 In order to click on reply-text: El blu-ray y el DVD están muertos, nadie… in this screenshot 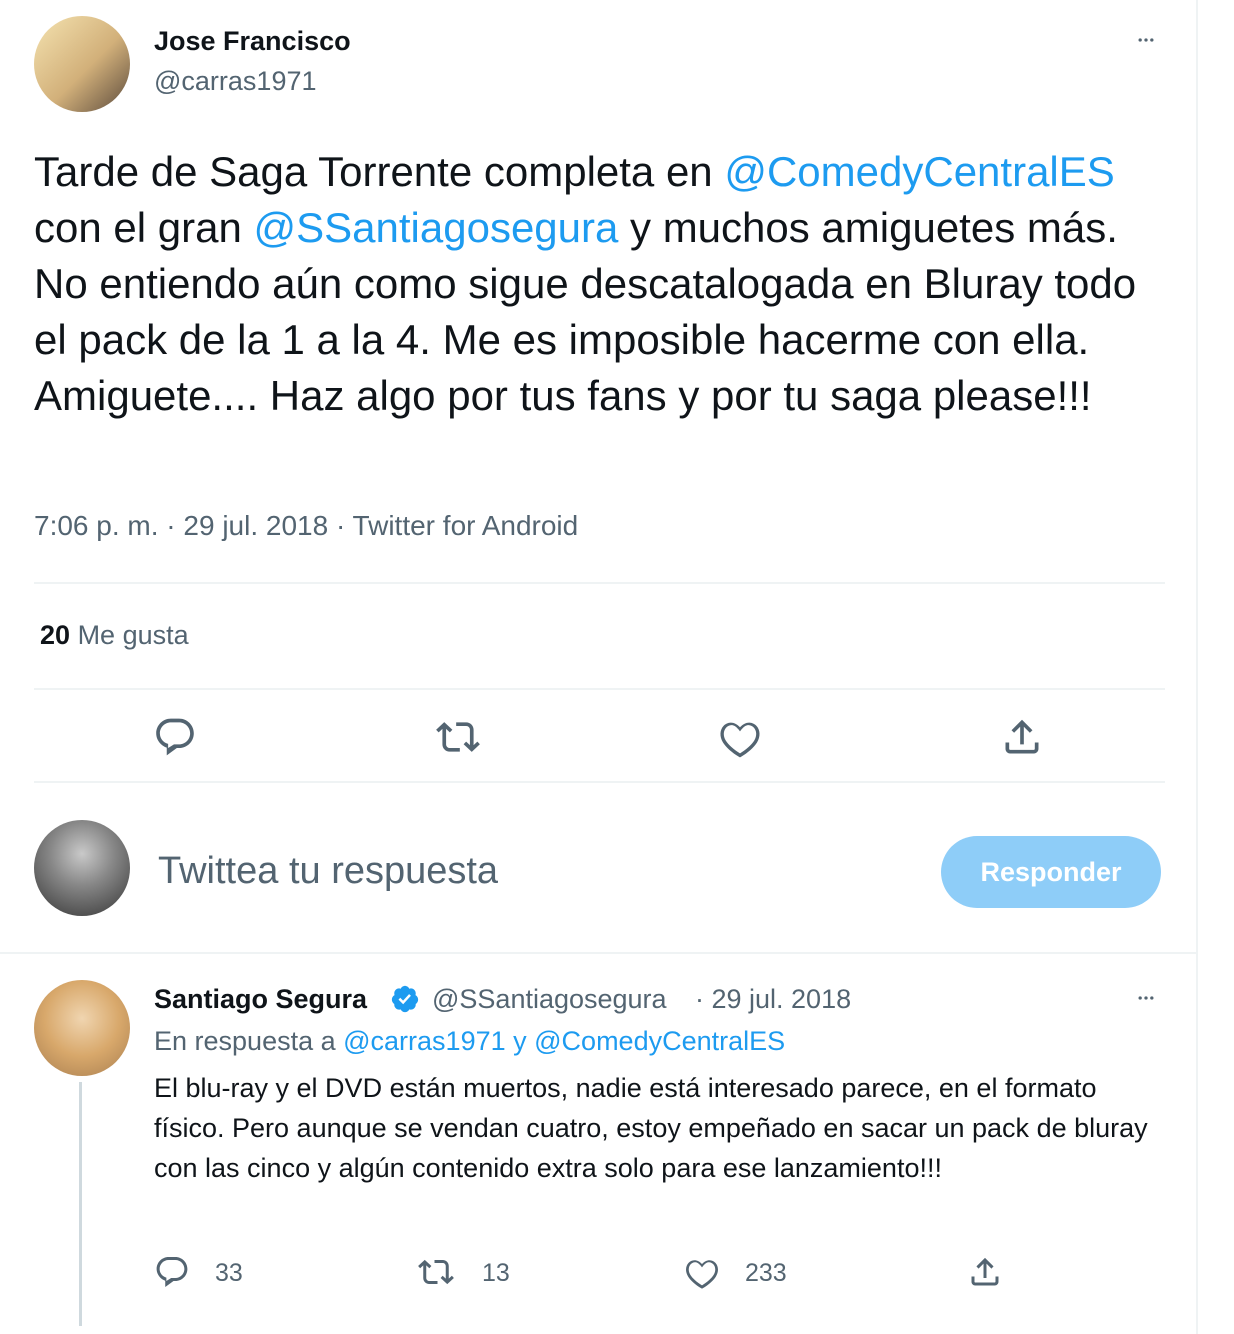, I will do `click(651, 1128)`.